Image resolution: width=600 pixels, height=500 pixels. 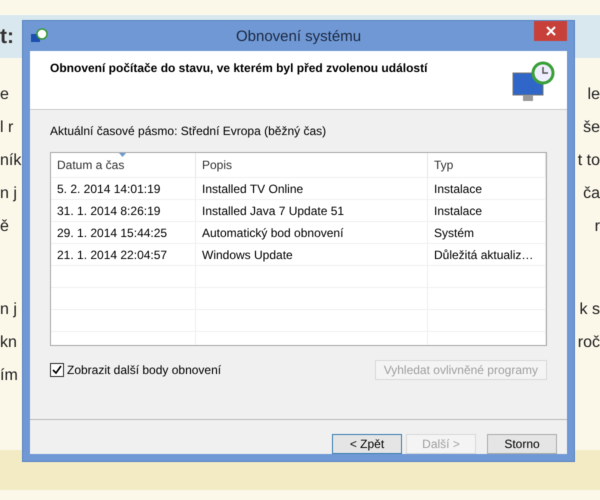 I want to click on table-cell: Automatický bod obnovení, so click(x=312, y=232).